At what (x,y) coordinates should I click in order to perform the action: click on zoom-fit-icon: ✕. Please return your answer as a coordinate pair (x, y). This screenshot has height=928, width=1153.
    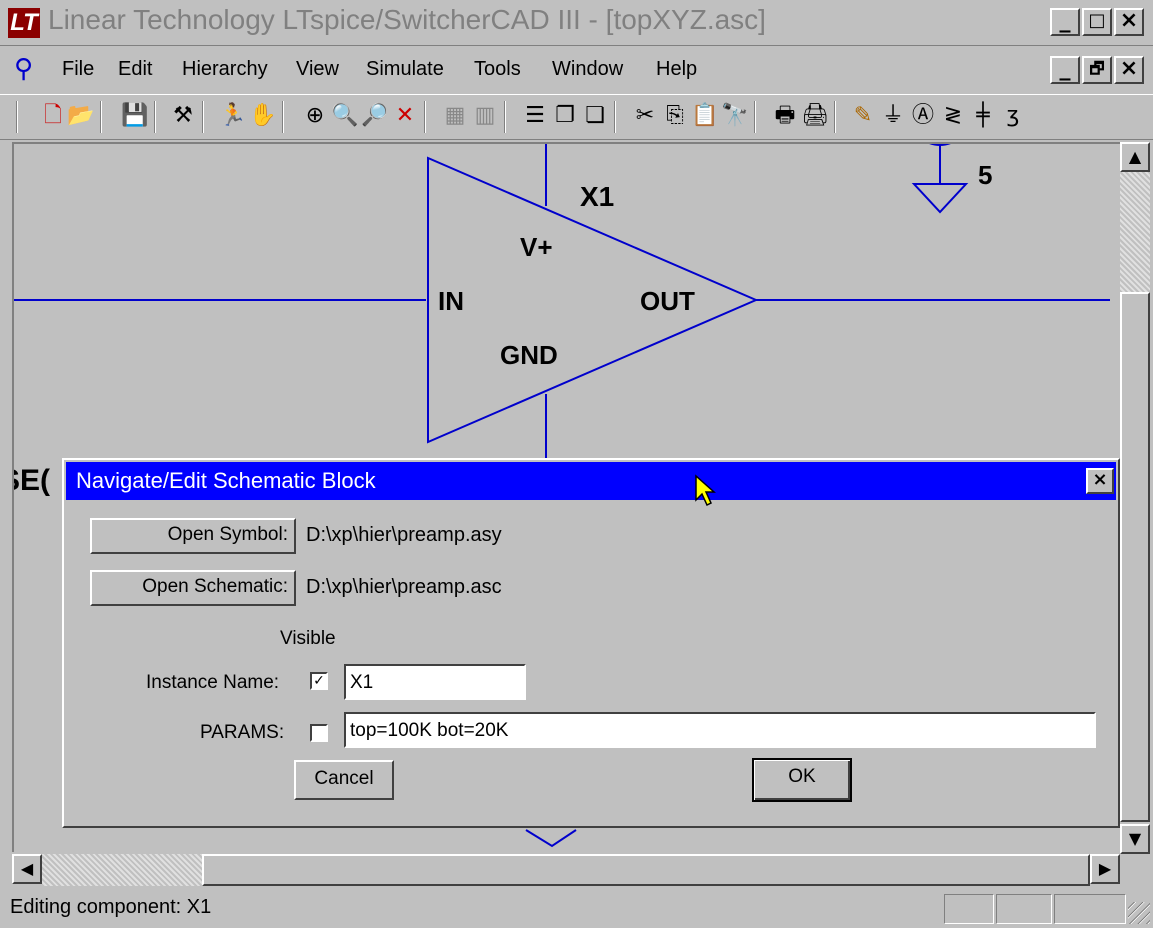
    Looking at the image, I should click on (405, 116).